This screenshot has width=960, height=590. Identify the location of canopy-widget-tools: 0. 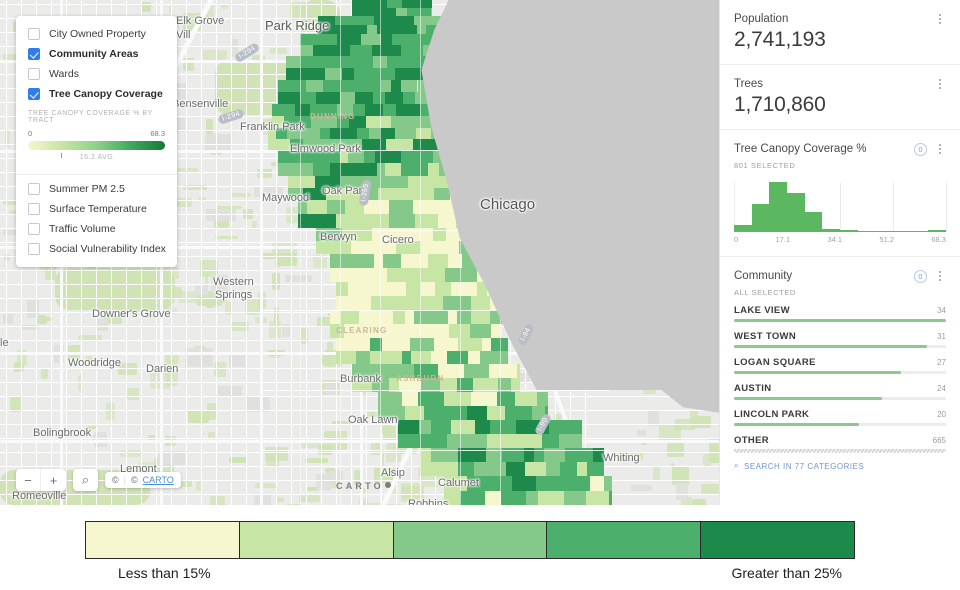
(930, 149).